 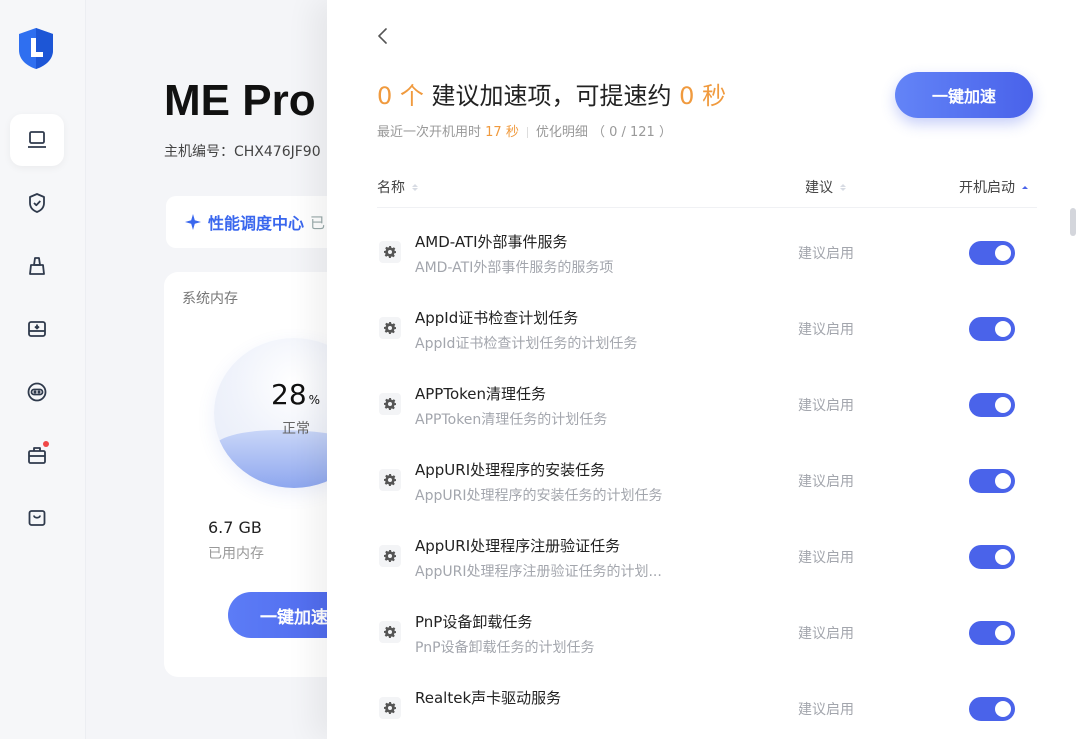 I want to click on item-name: AMD-ATI外部事件服务, so click(x=491, y=242).